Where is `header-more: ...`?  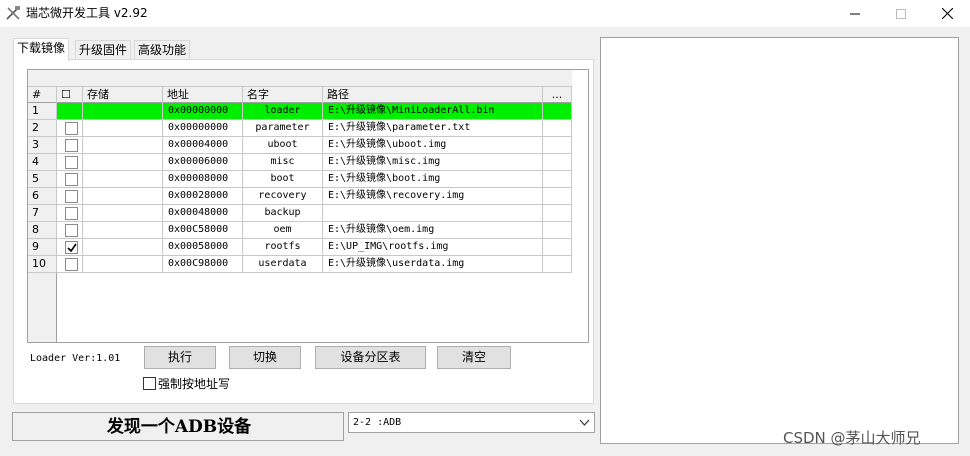
header-more: ... is located at coordinates (557, 95).